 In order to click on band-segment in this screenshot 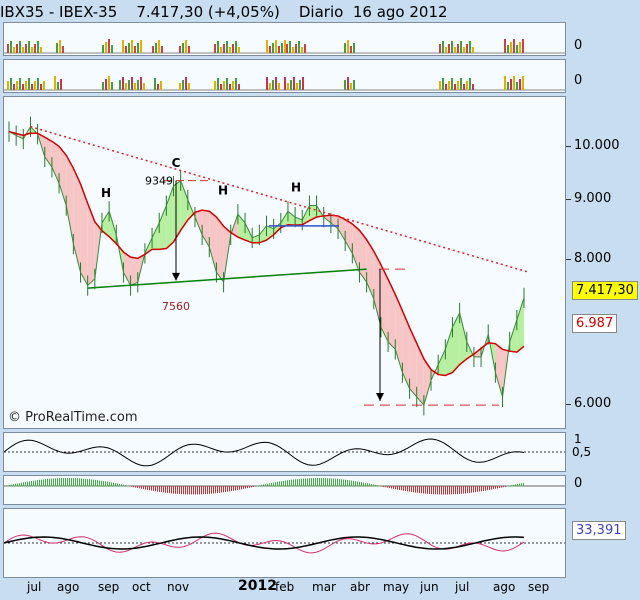, I will do `click(55, 162)`.